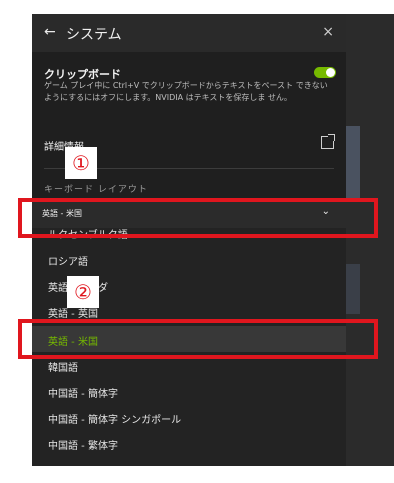 This screenshot has height=483, width=394. I want to click on panel-header: ← システム ×, so click(189, 33).